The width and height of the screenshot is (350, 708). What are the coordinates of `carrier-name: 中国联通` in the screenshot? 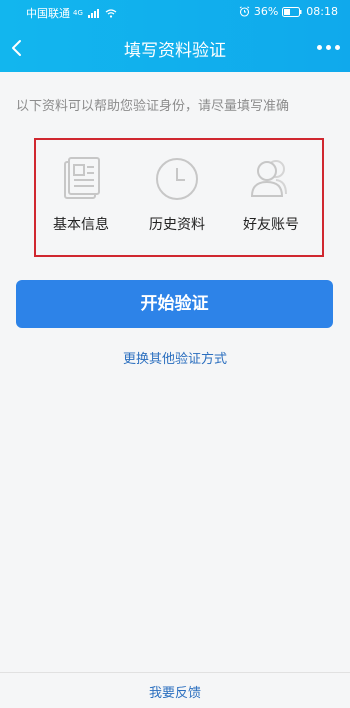 It's located at (48, 13).